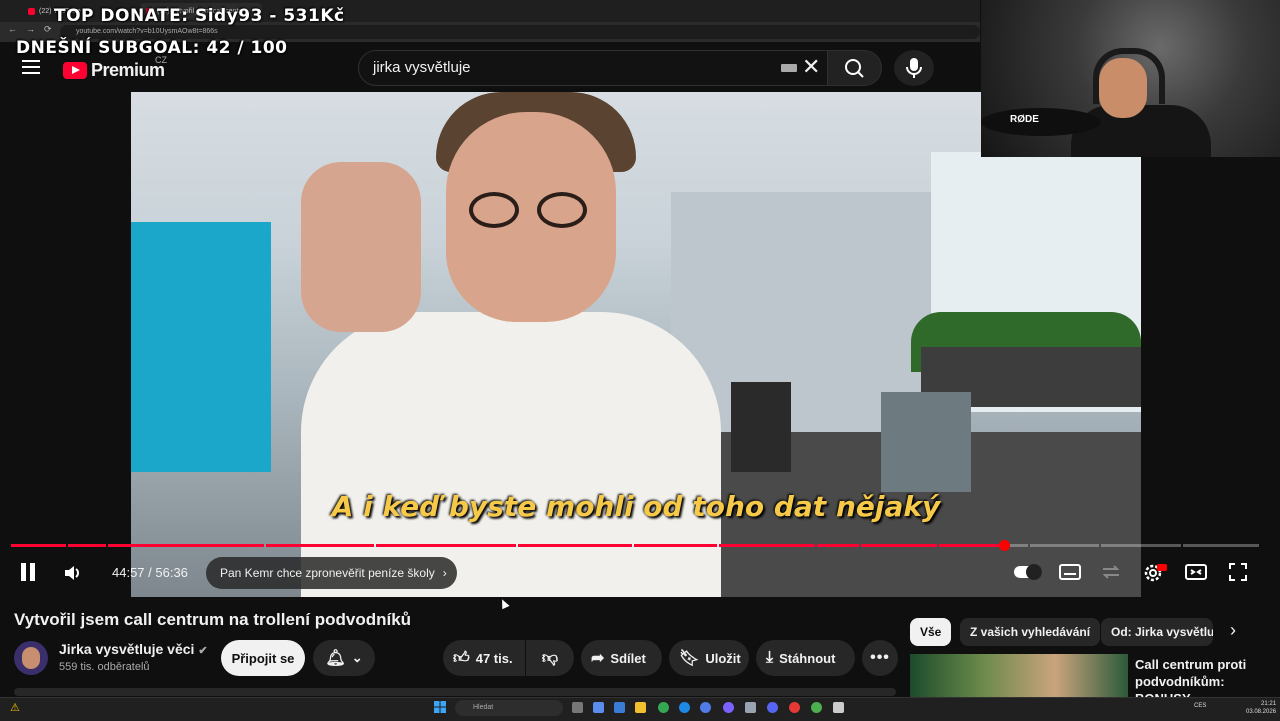  What do you see at coordinates (1157, 632) in the screenshot?
I see `chip-from-channel: Od: Jirka vysvětlu` at bounding box center [1157, 632].